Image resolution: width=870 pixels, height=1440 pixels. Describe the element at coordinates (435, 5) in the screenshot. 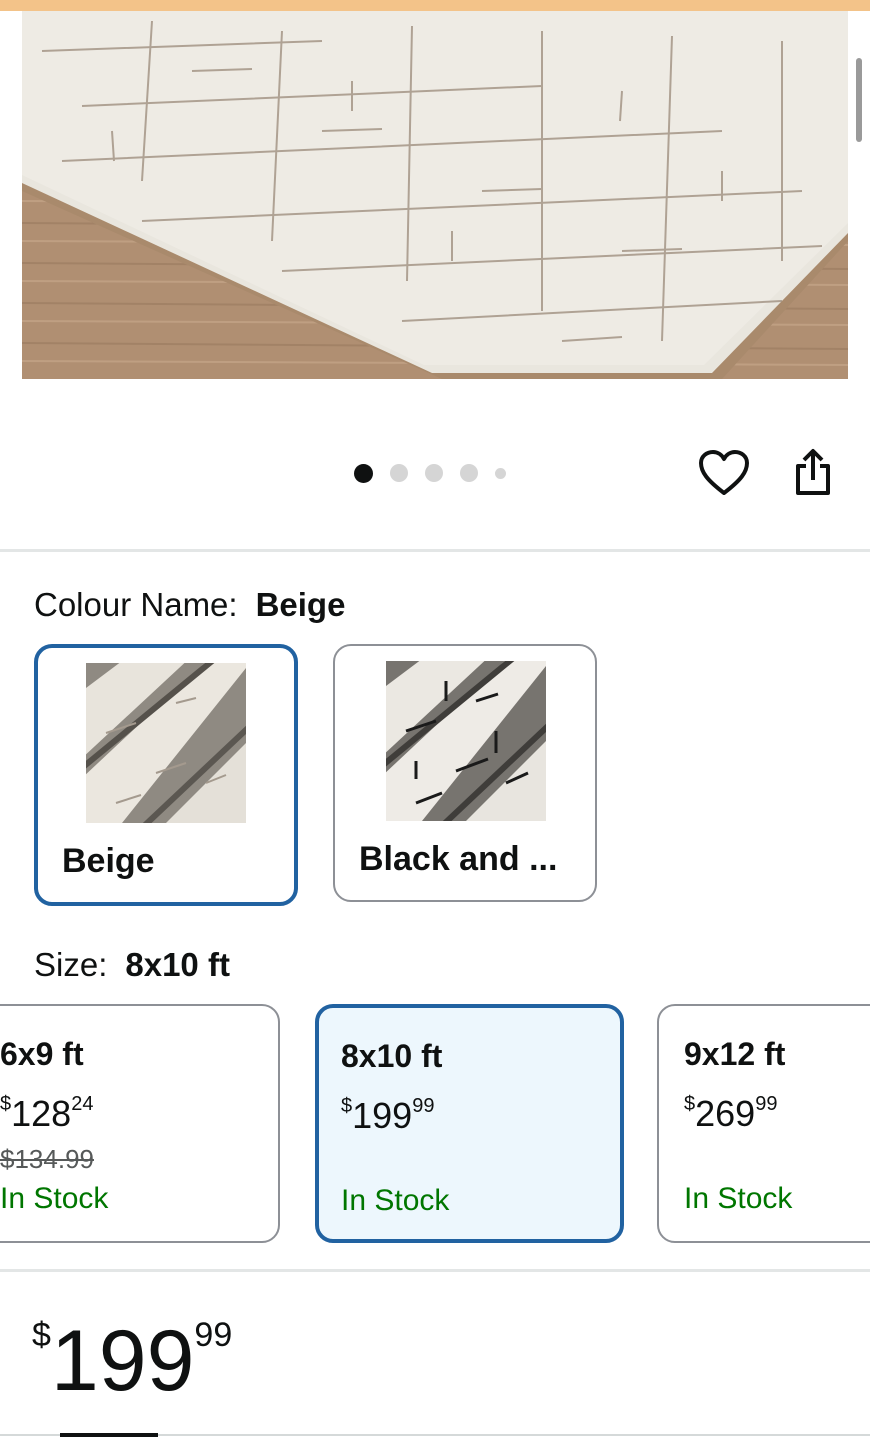

I see `top-accent-bar` at that location.